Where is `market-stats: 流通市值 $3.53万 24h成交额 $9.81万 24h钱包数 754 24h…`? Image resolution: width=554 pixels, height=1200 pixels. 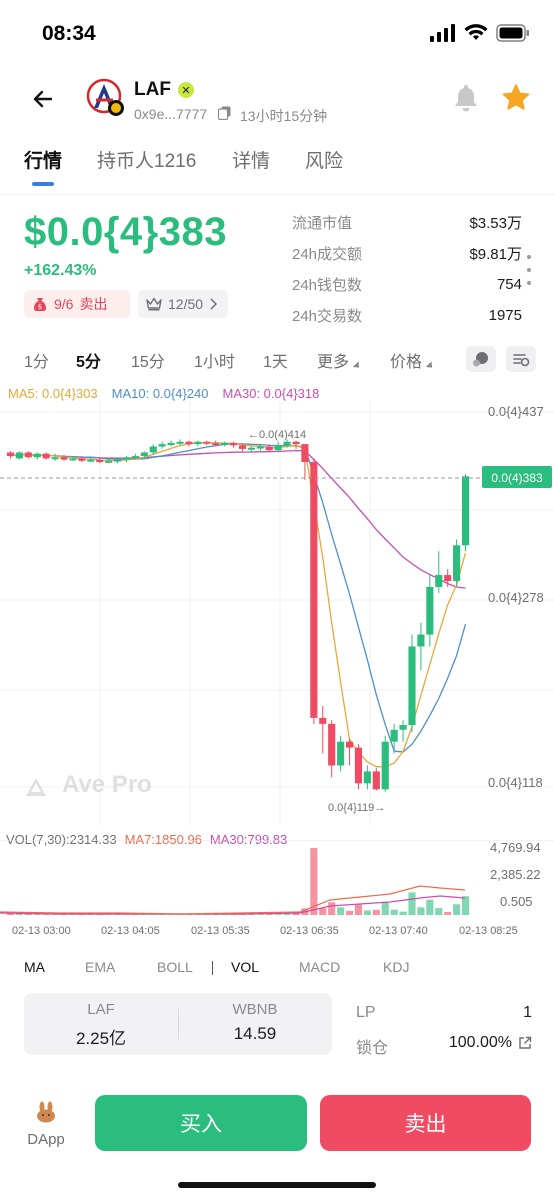
market-stats: 流通市值 $3.53万 24h成交额 $9.81万 24h钱包数 754 24h… is located at coordinates (407, 269).